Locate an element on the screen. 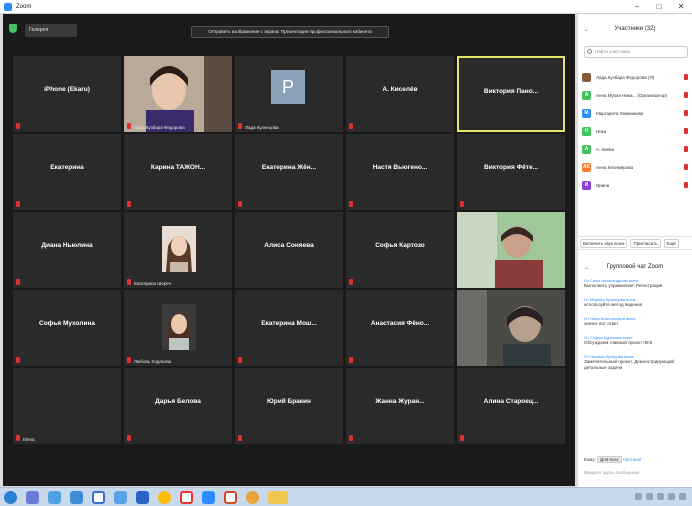  participant-photo-tile: Любовь Ходякова is located at coordinates (178, 328).